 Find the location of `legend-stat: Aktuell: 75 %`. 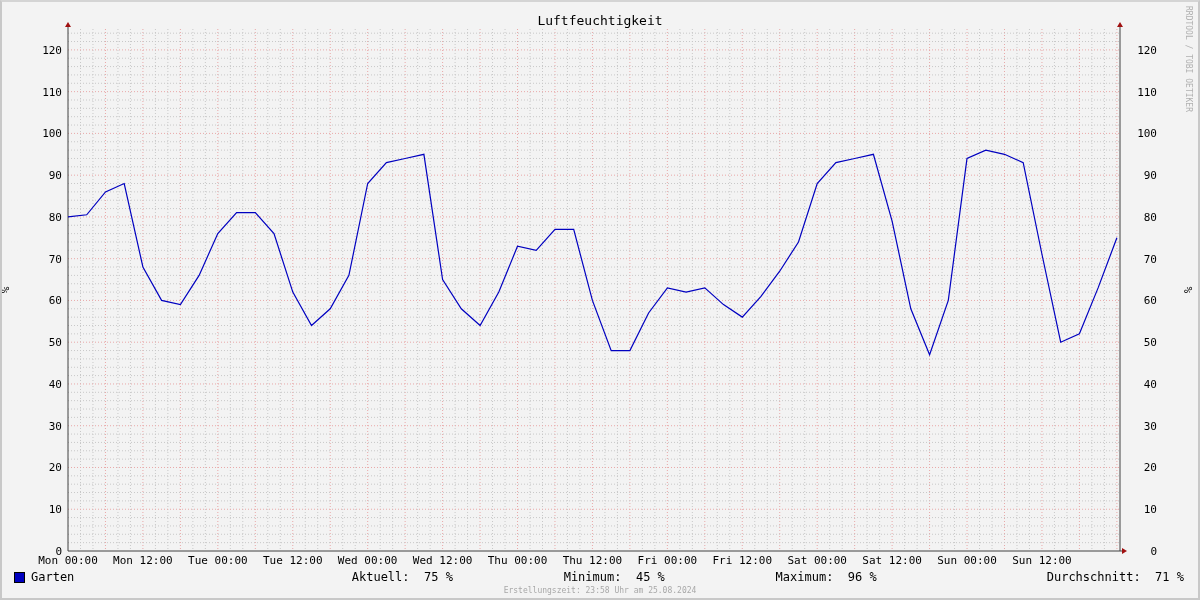

legend-stat: Aktuell: 75 % is located at coordinates (401, 577).